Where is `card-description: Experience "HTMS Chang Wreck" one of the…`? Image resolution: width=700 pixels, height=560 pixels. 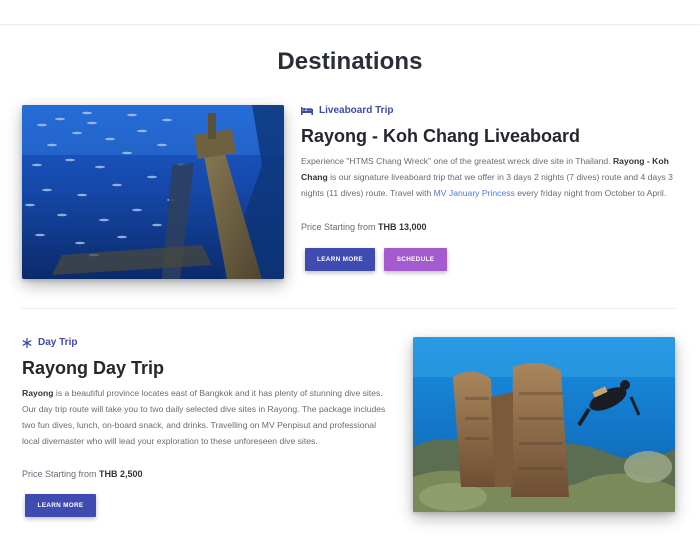 card-description: Experience "HTMS Chang Wreck" one of the… is located at coordinates (487, 177).